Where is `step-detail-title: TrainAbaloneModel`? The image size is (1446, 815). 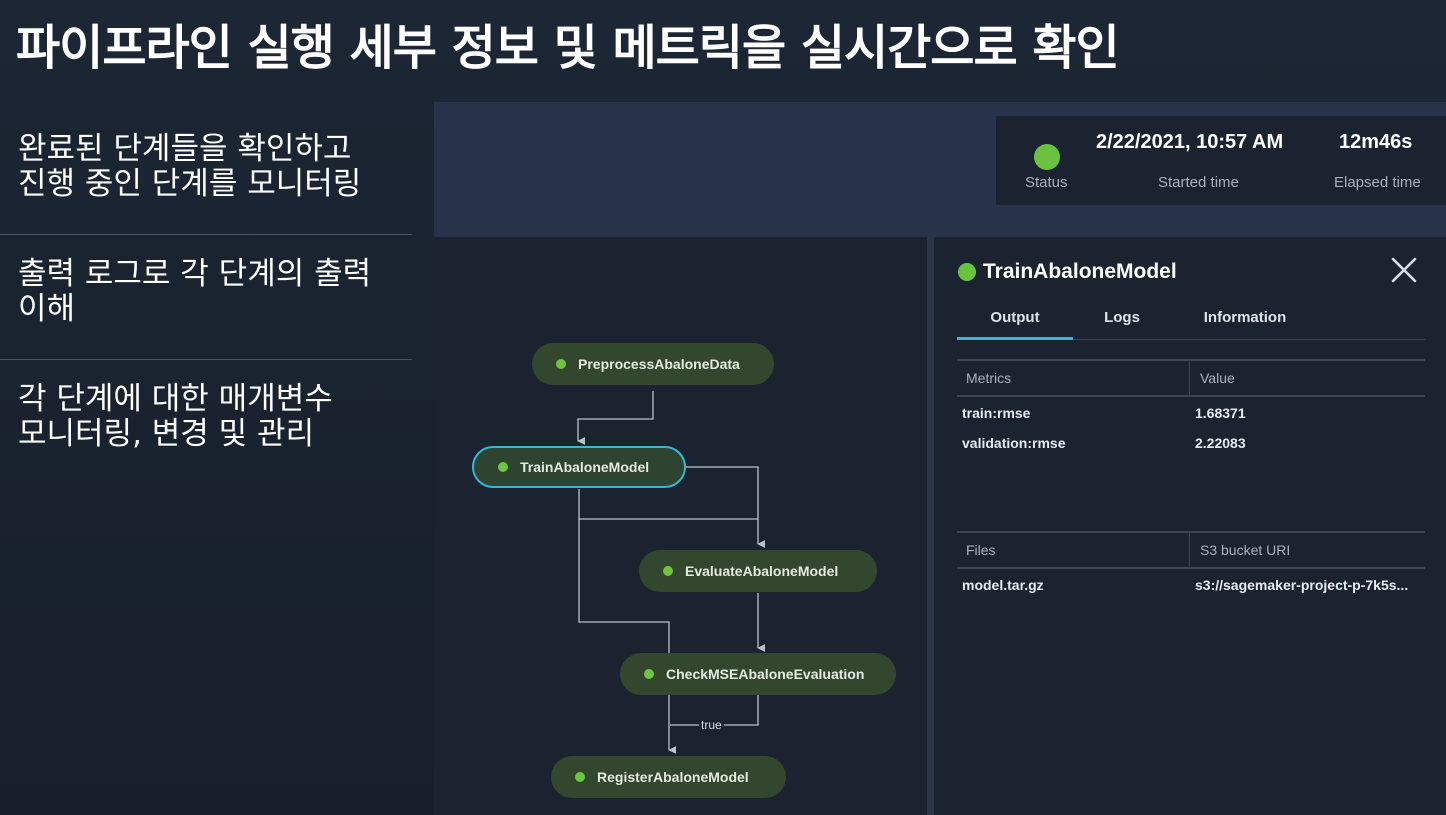 step-detail-title: TrainAbaloneModel is located at coordinates (1080, 271).